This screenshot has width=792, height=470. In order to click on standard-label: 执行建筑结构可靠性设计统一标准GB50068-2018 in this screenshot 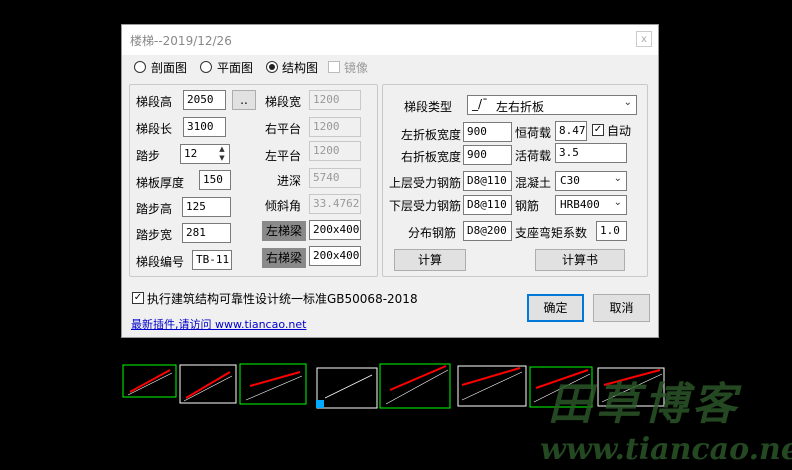, I will do `click(282, 299)`.